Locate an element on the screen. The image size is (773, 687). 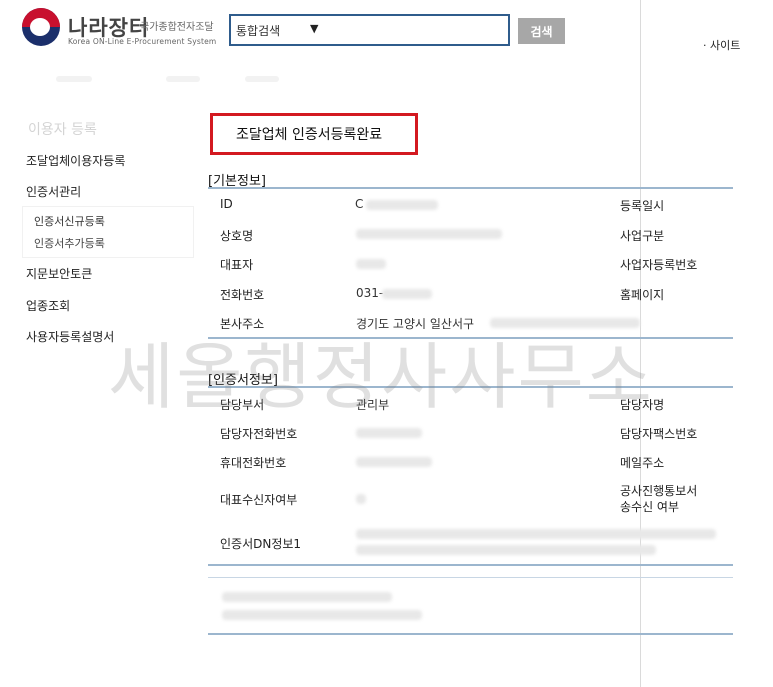
logo-subtitle: 국가종합전자조달 is located at coordinates (177, 27).